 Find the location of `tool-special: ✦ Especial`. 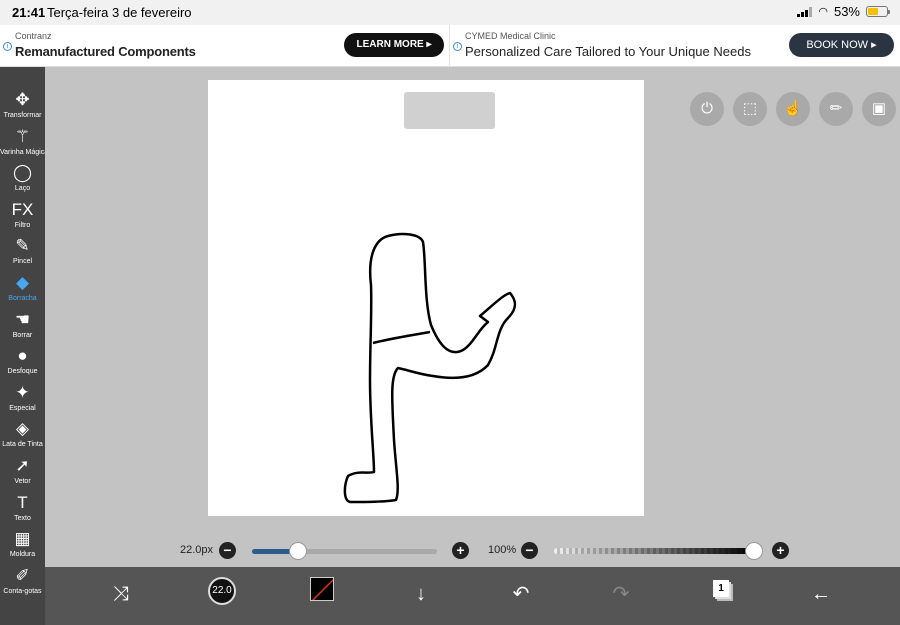

tool-special: ✦ Especial is located at coordinates (22, 400).